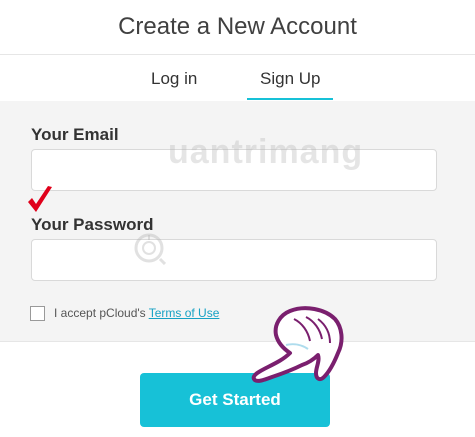 Image resolution: width=475 pixels, height=437 pixels. I want to click on password-field, so click(234, 260).